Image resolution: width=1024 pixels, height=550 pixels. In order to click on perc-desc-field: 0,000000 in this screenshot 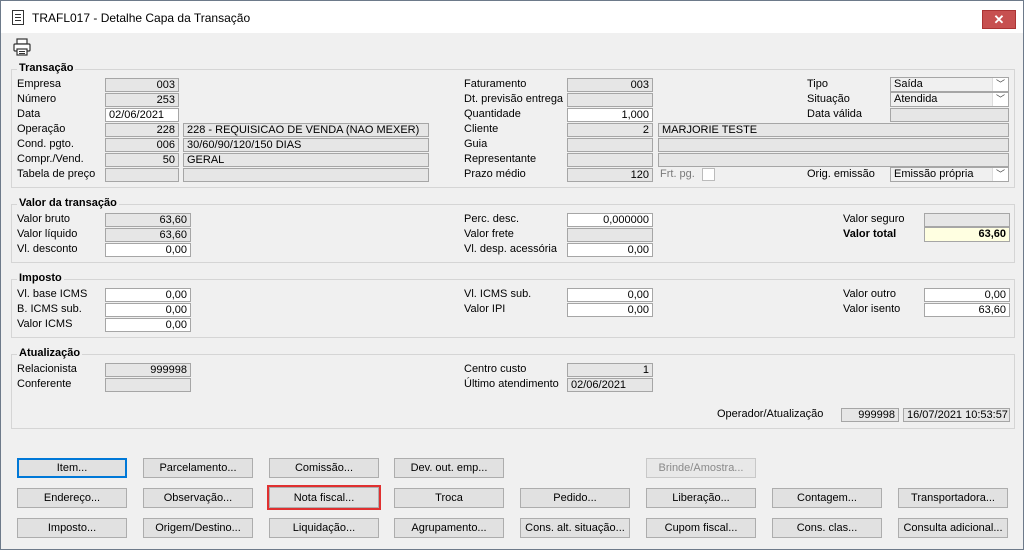, I will do `click(610, 220)`.